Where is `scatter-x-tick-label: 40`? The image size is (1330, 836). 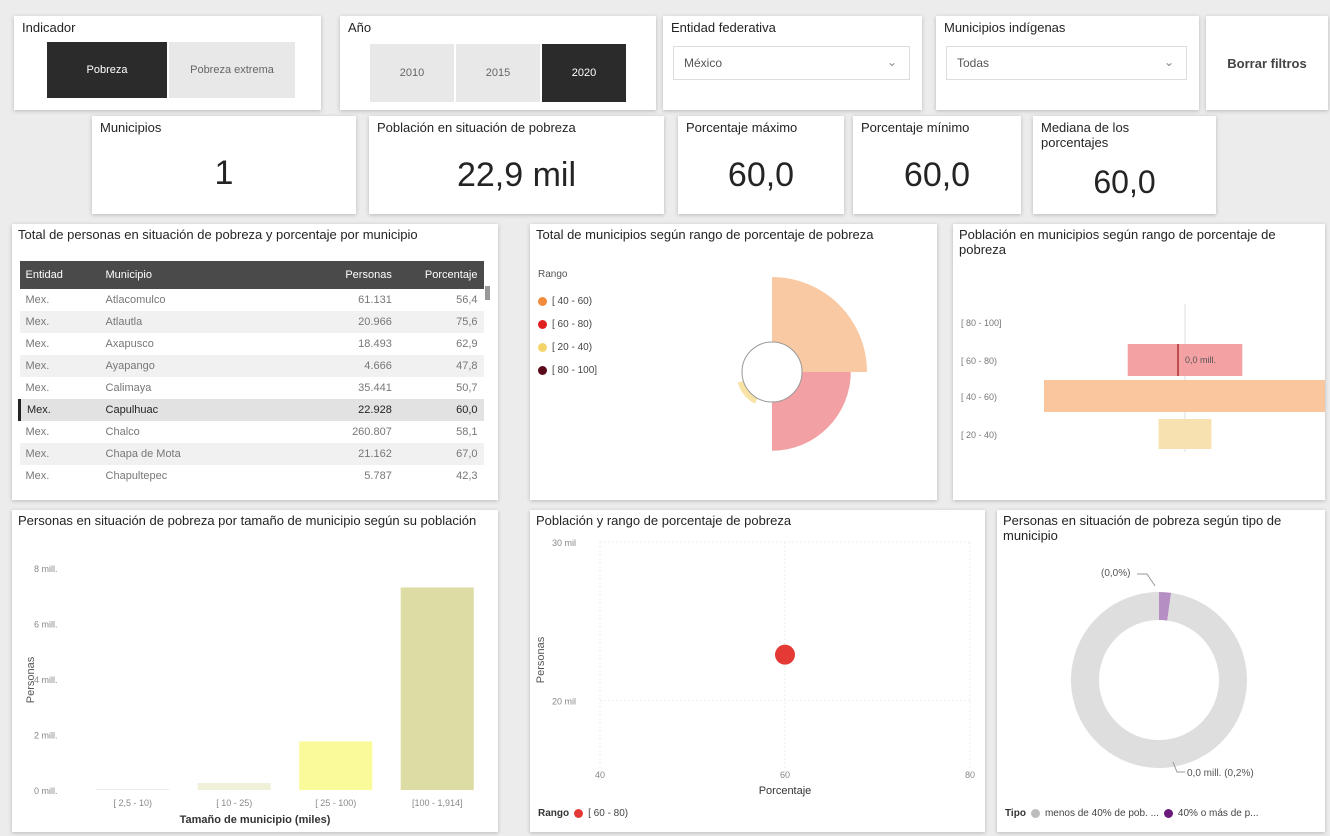 scatter-x-tick-label: 40 is located at coordinates (600, 775).